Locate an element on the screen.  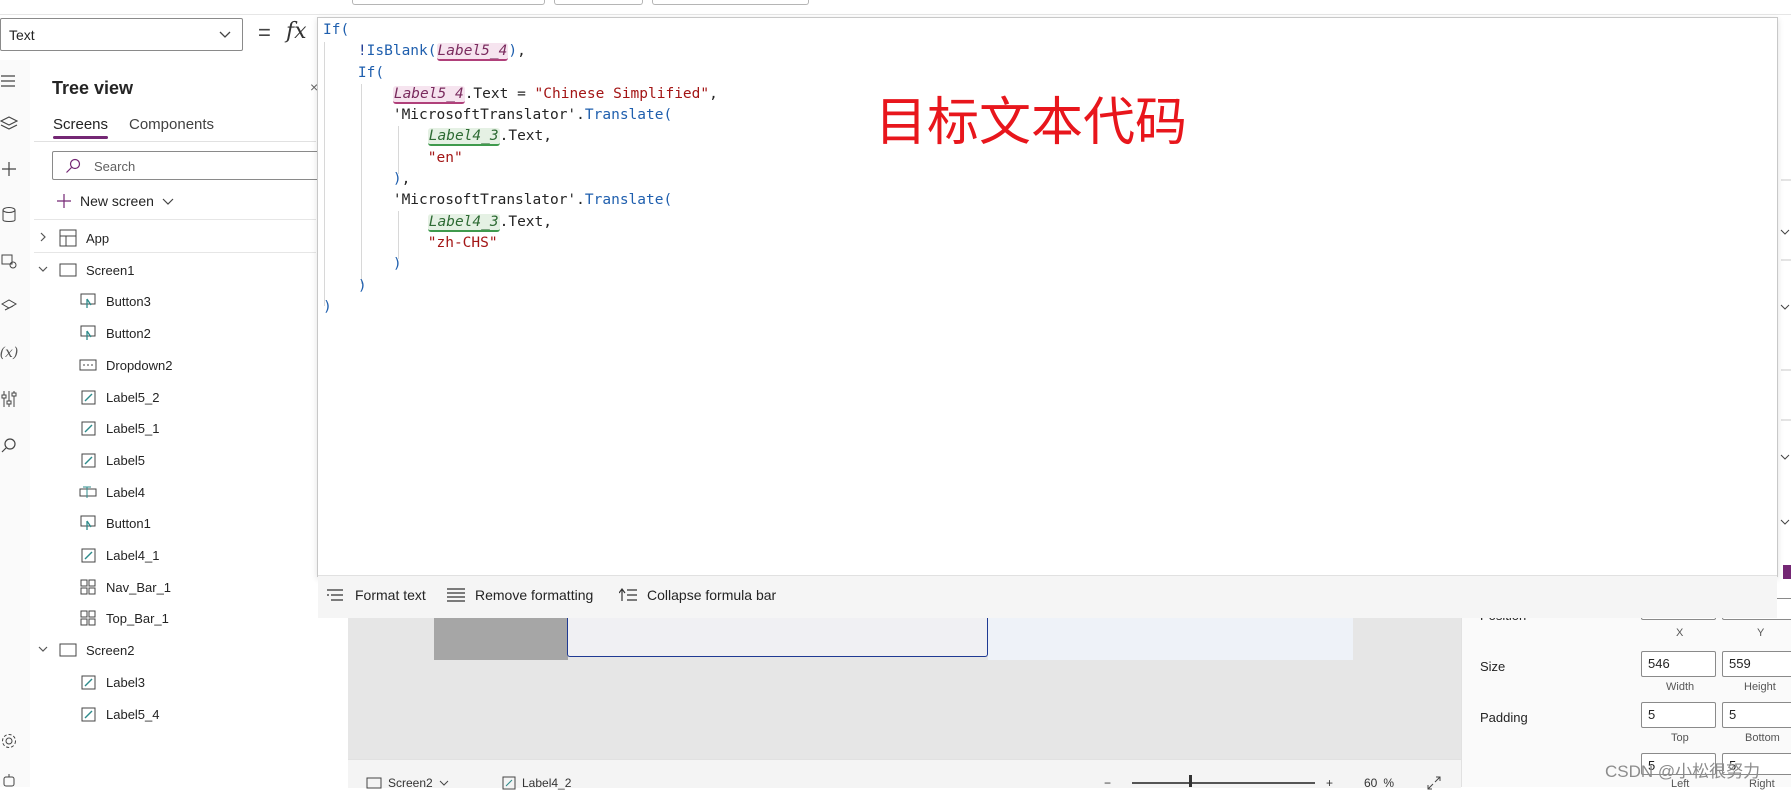
code-token: If( is located at coordinates (336, 30).